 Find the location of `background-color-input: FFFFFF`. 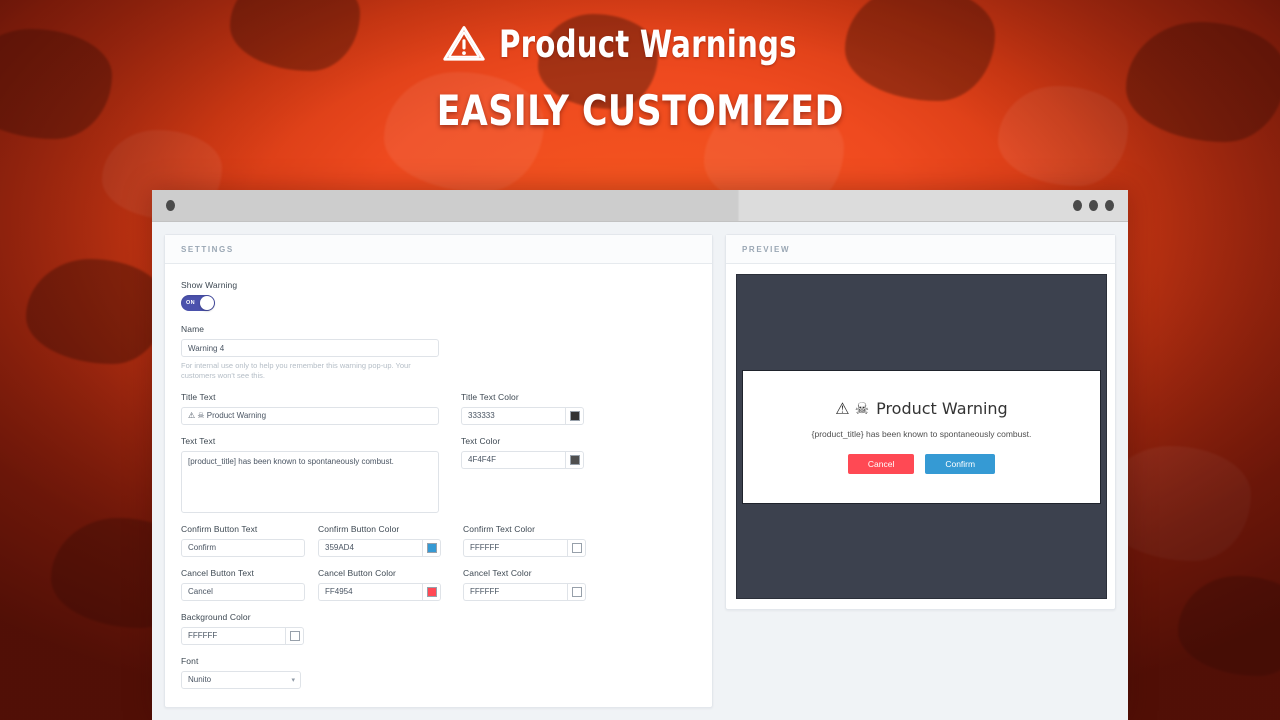

background-color-input: FFFFFF is located at coordinates (233, 635).